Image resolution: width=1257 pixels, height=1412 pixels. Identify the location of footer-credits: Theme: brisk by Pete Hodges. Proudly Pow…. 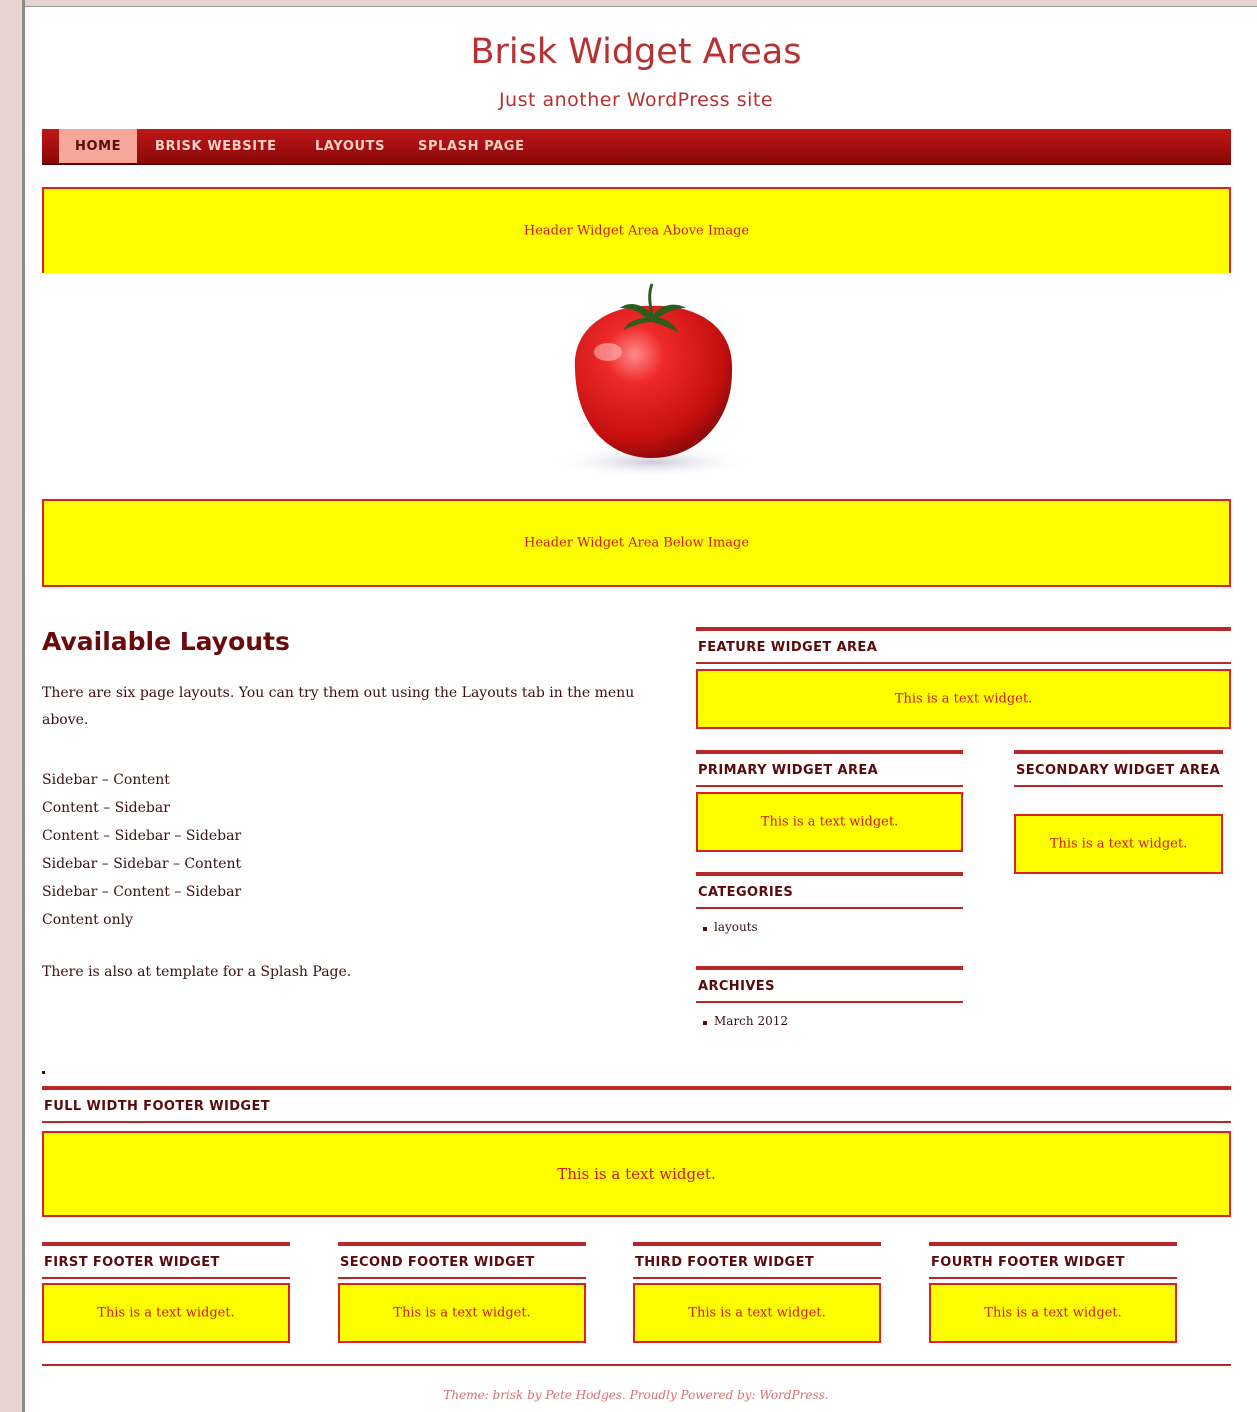
(636, 1395).